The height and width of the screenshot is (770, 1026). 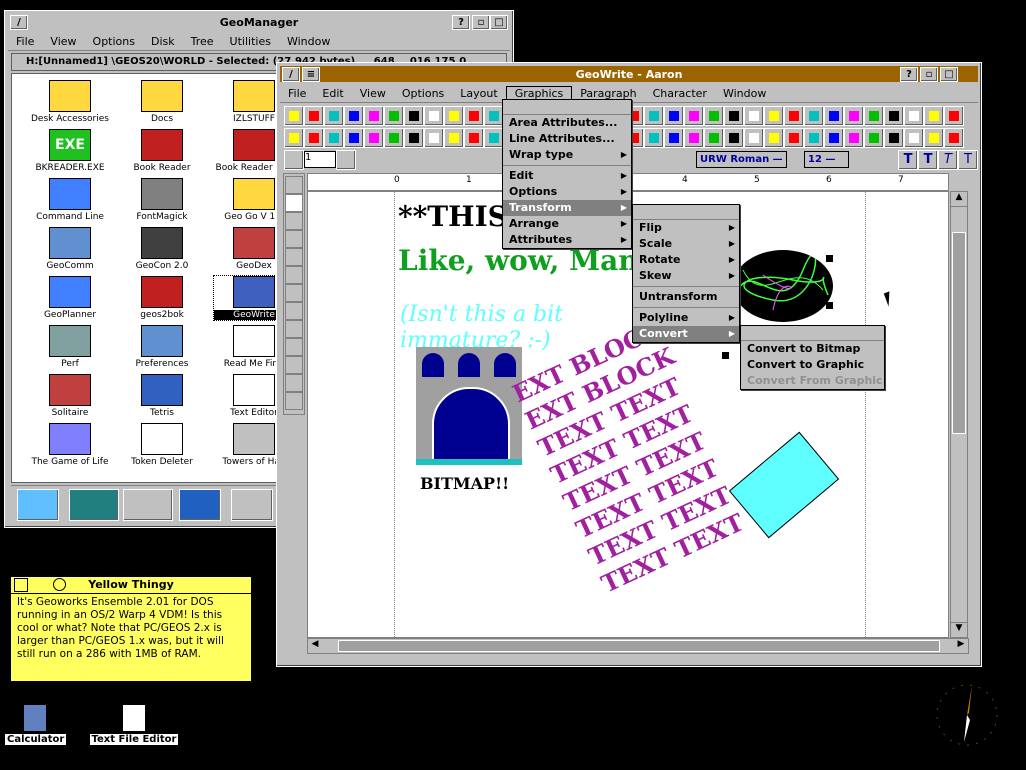 What do you see at coordinates (686, 260) in the screenshot?
I see `menu-item-rotate: Rotate ▶` at bounding box center [686, 260].